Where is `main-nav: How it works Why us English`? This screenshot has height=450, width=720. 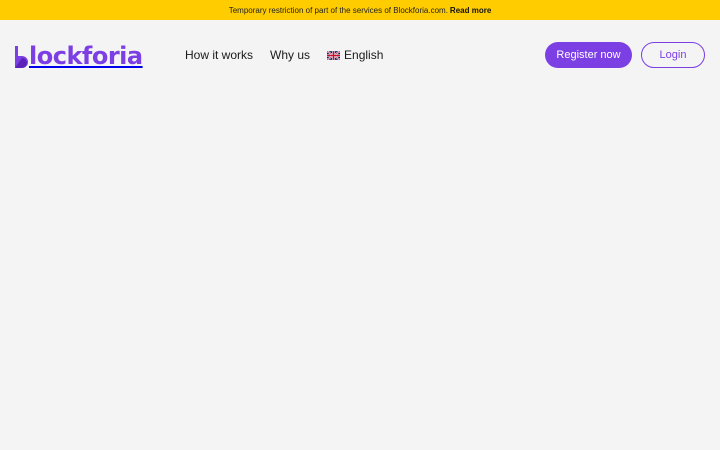 main-nav: How it works Why us English is located at coordinates (284, 55).